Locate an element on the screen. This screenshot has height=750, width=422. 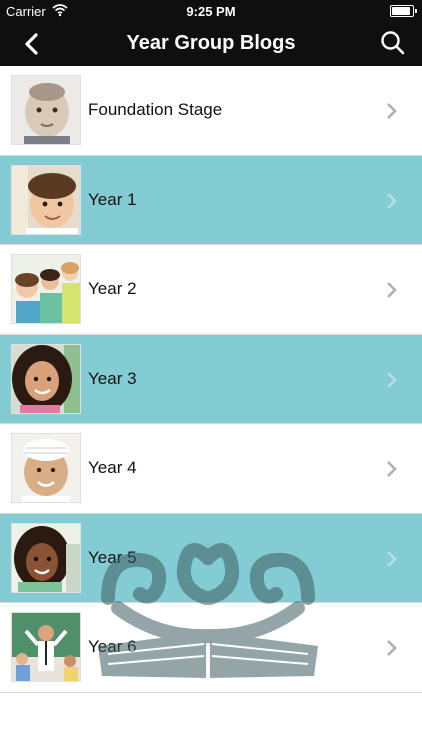
list-item-label: Year 6 is located at coordinates (112, 646).